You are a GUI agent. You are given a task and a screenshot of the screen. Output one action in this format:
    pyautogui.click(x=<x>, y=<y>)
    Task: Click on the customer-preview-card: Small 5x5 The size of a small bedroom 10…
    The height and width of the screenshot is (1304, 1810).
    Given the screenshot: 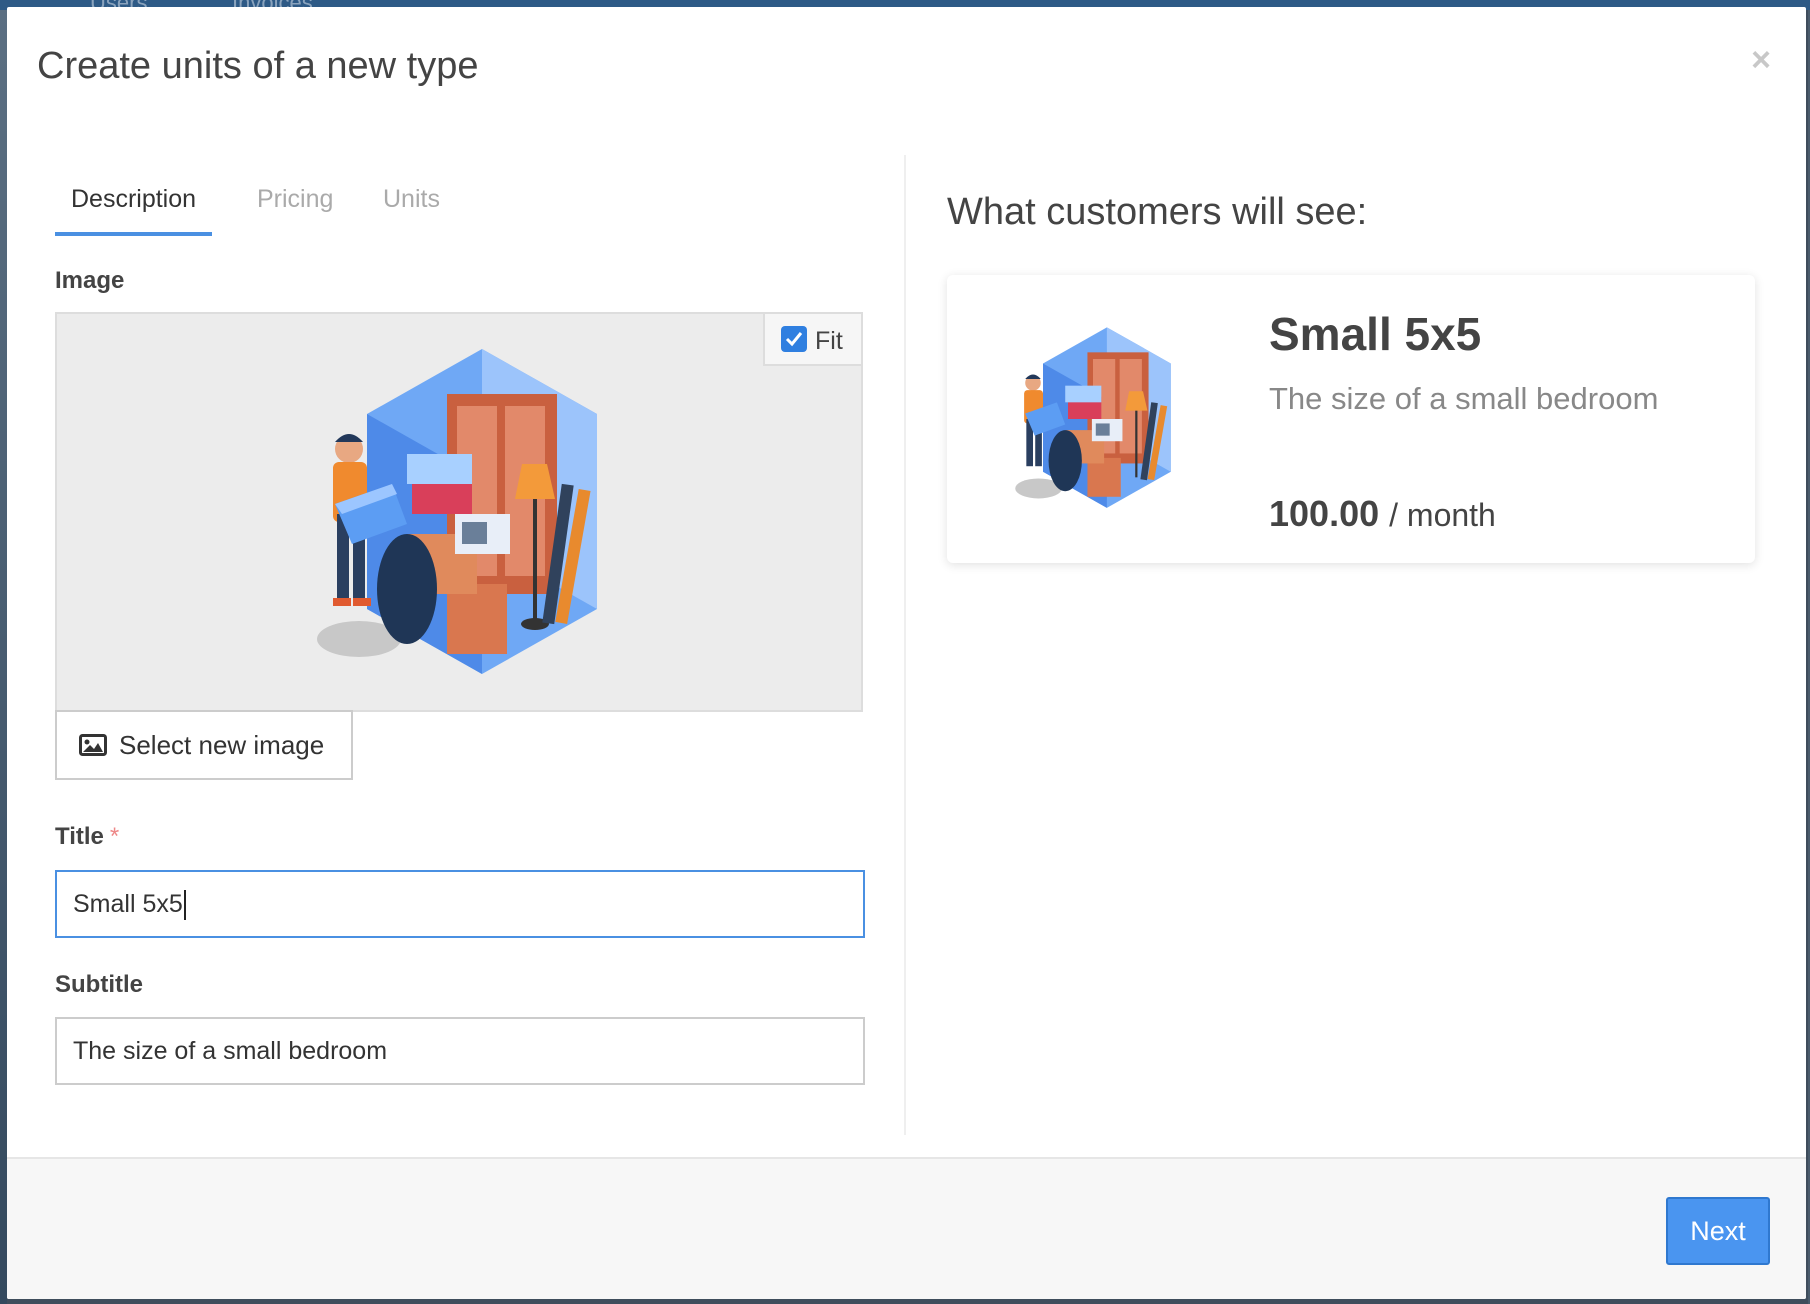 What is the action you would take?
    pyautogui.click(x=1351, y=419)
    